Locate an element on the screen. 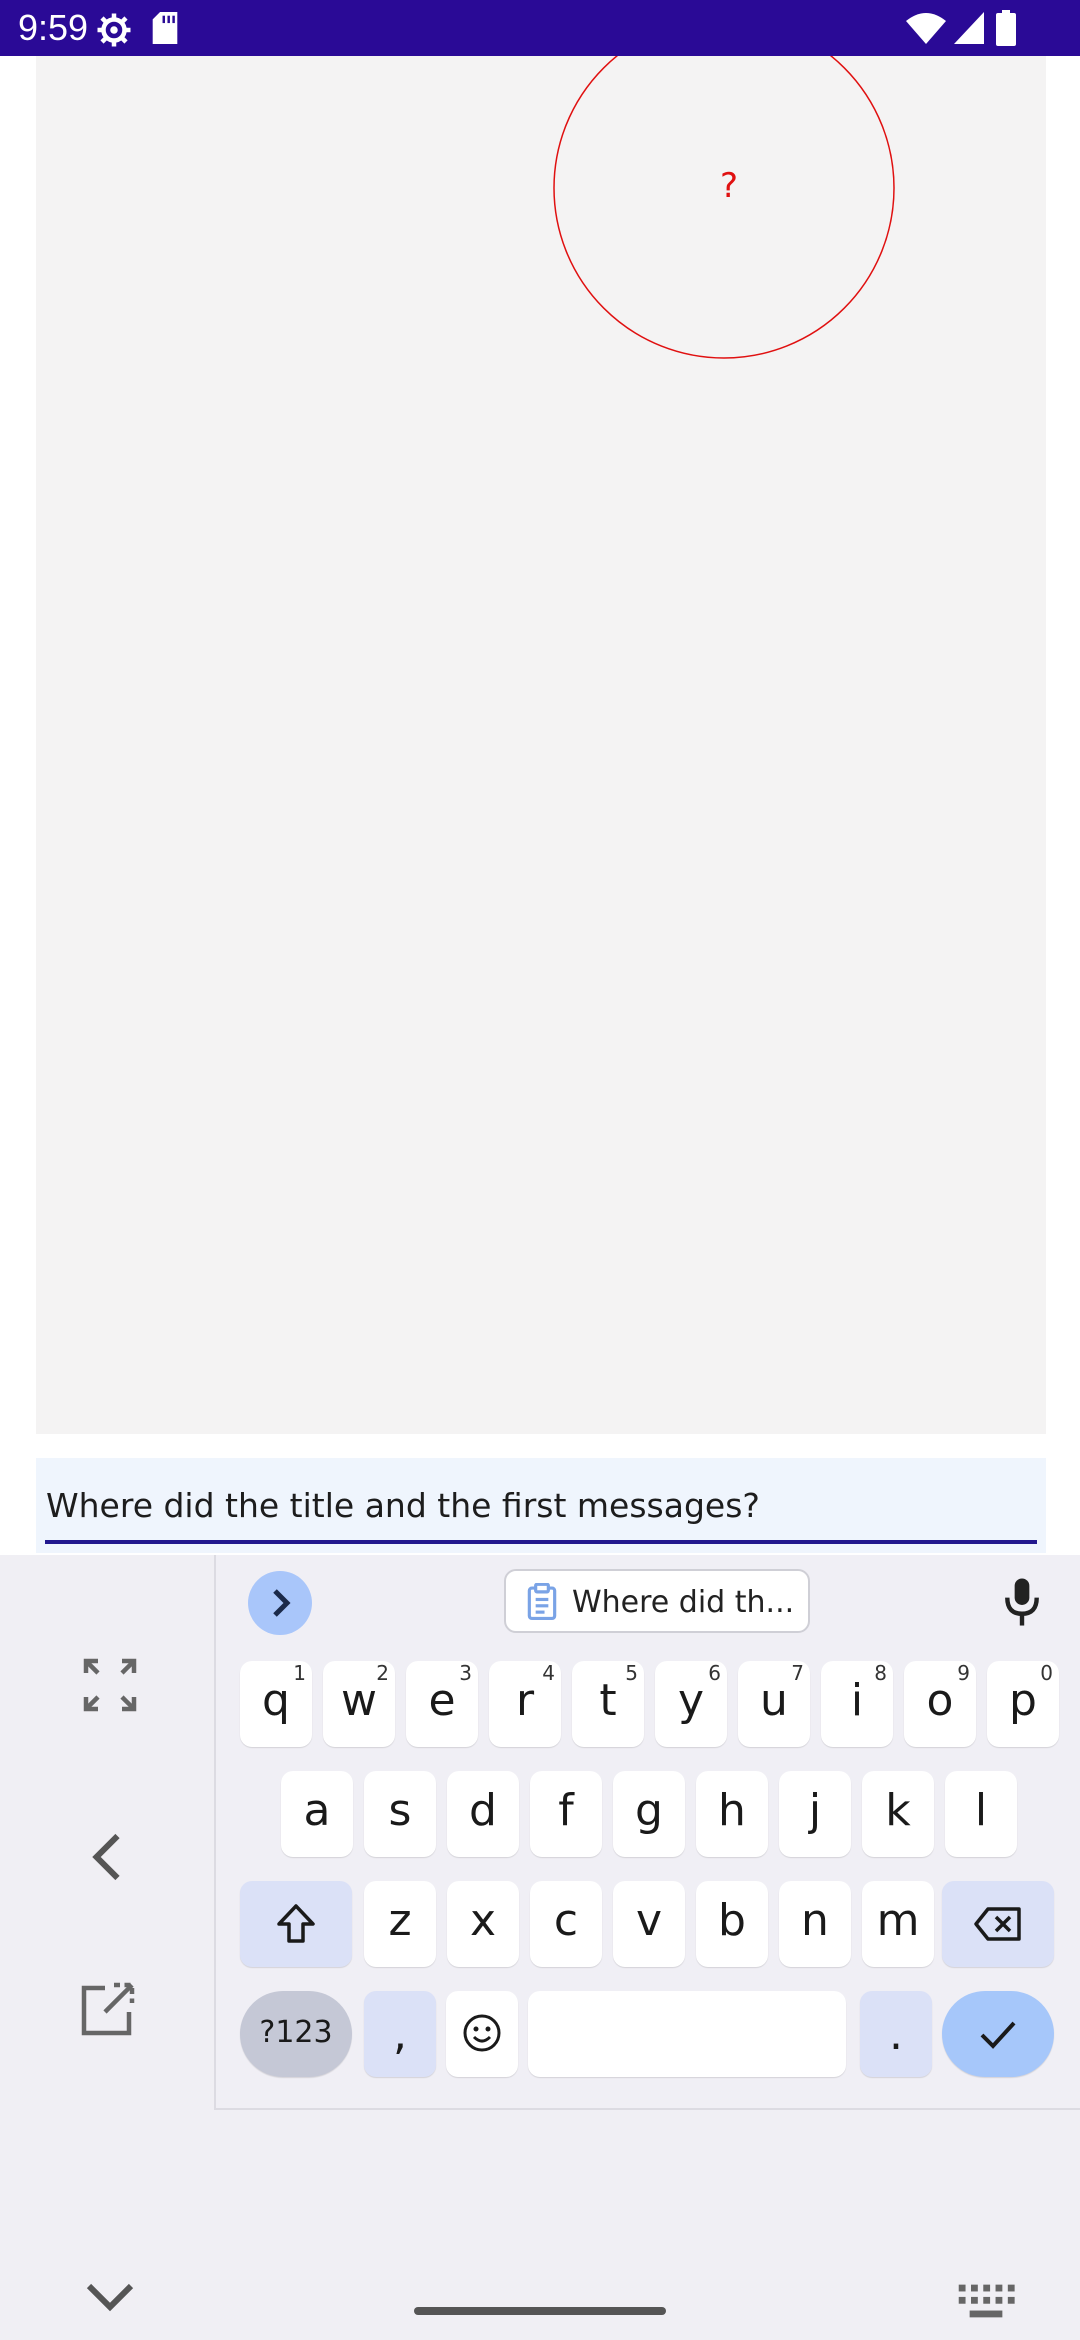 Image resolution: width=1080 pixels, height=2340 pixels. backspace-icon is located at coordinates (997, 1924).